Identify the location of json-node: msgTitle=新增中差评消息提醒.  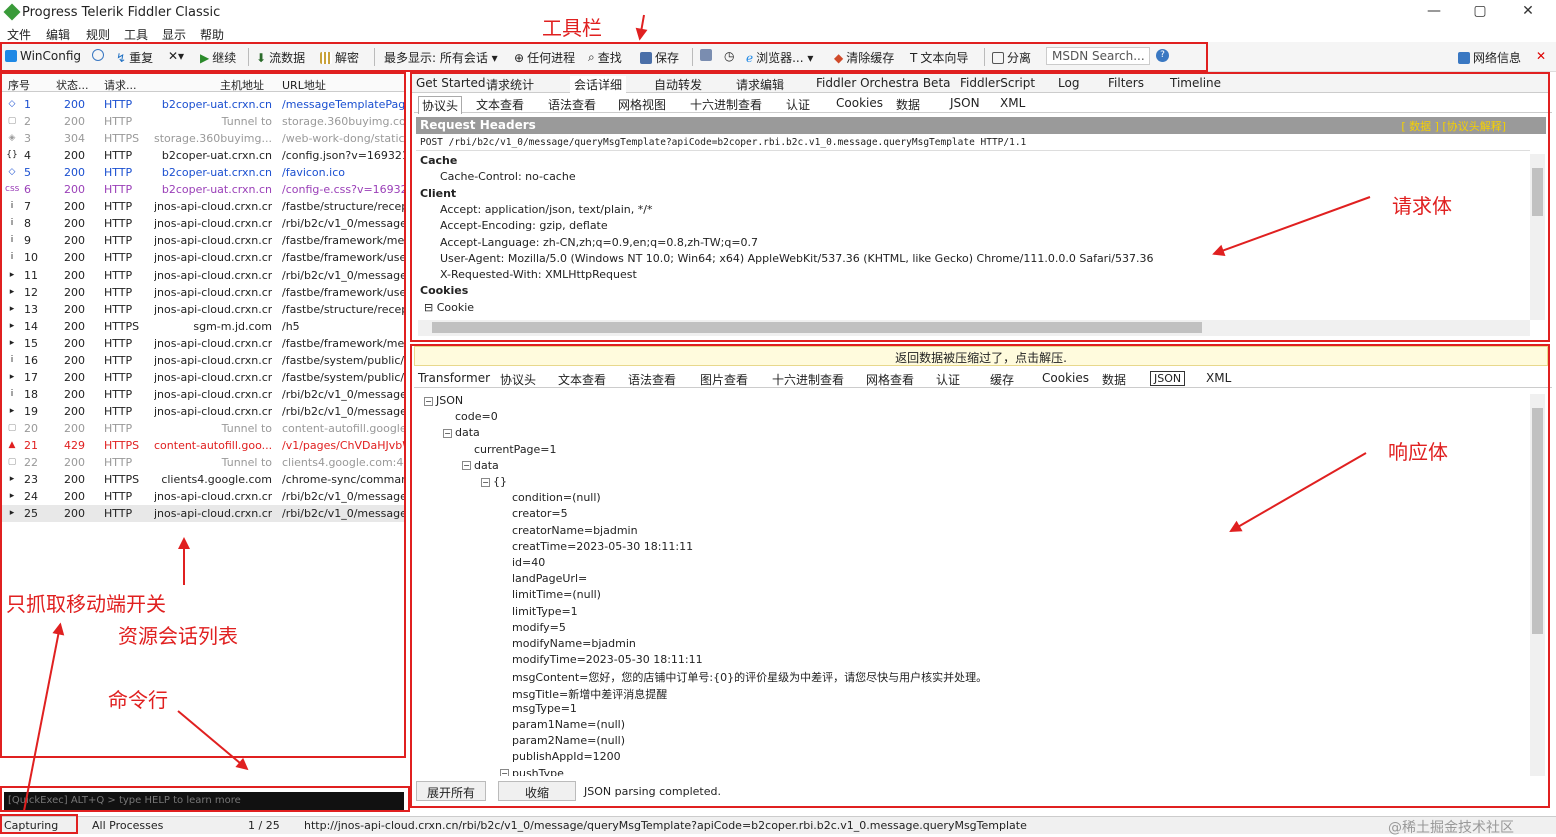
(589, 694).